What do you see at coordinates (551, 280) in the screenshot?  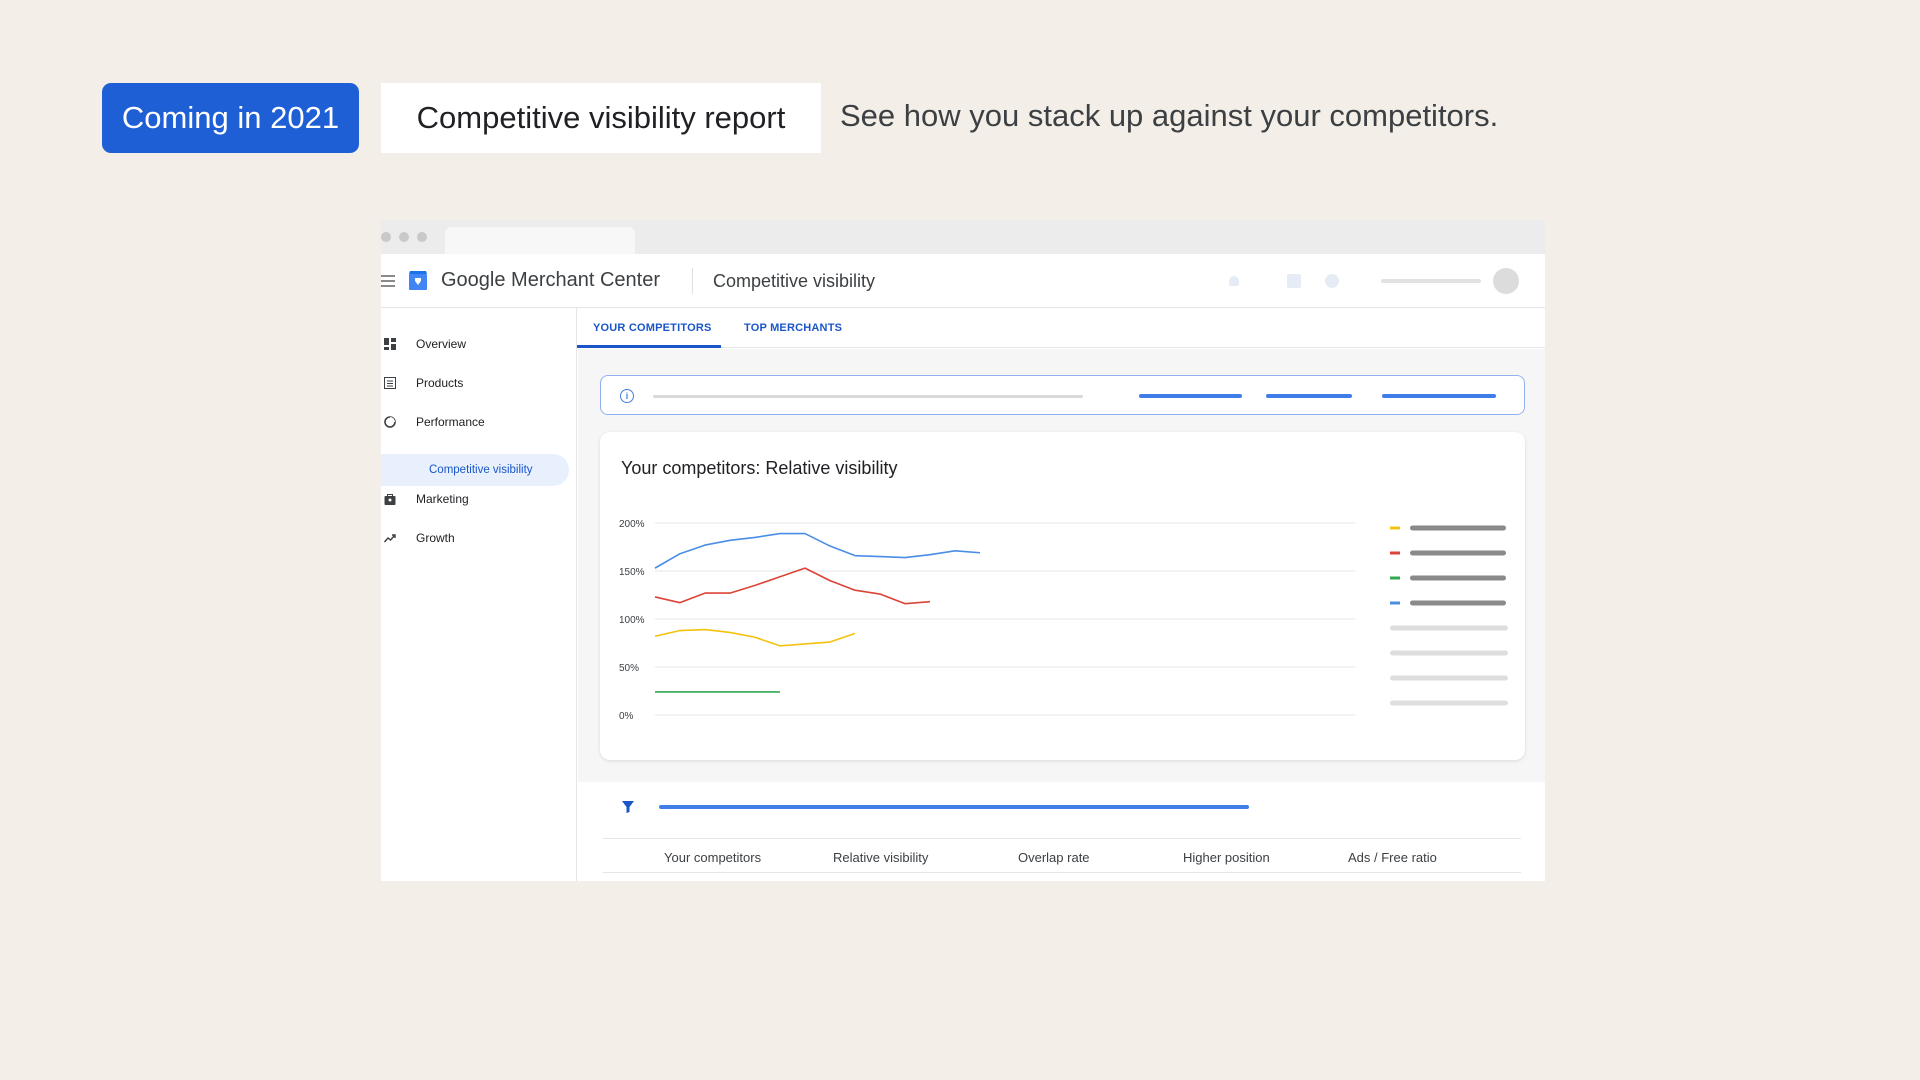 I see `app-name: Google Merchant Center` at bounding box center [551, 280].